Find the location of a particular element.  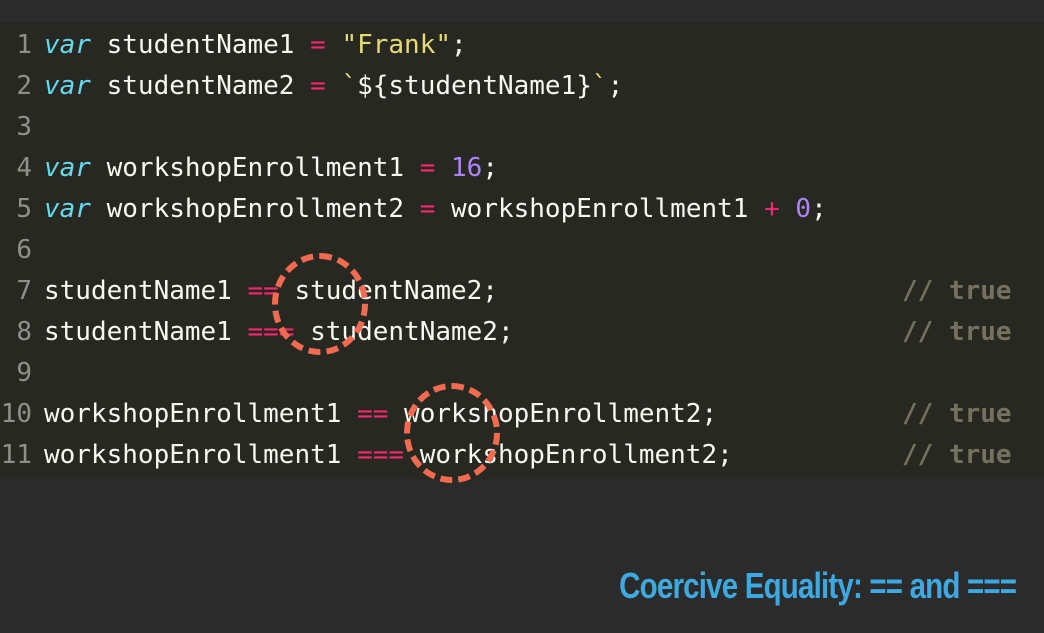

number-literal: 16 is located at coordinates (467, 168).